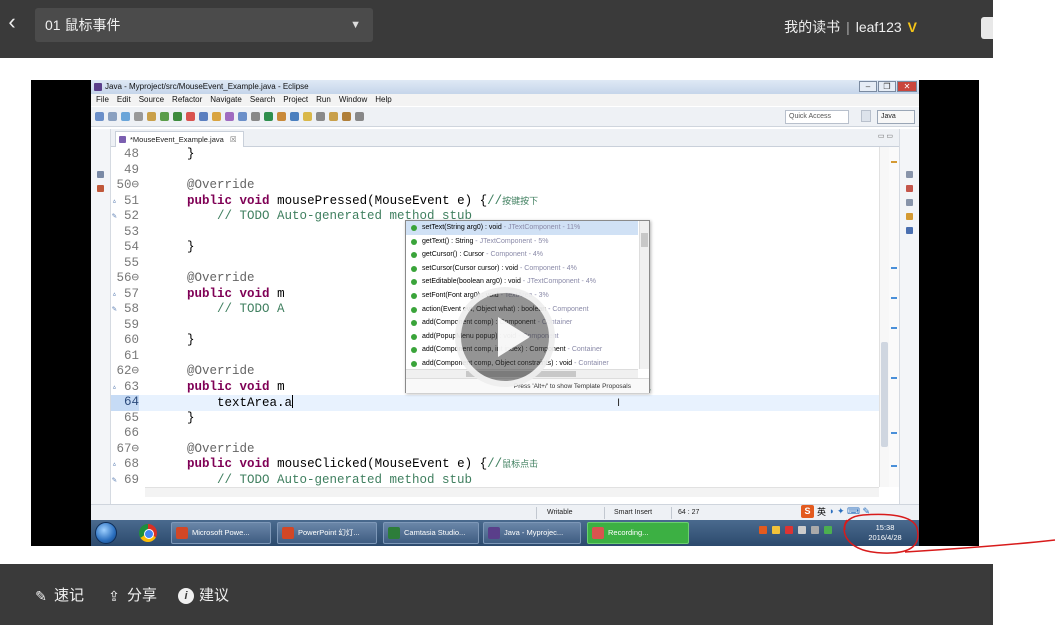  I want to click on code-line: 48 }, so click(495, 155).